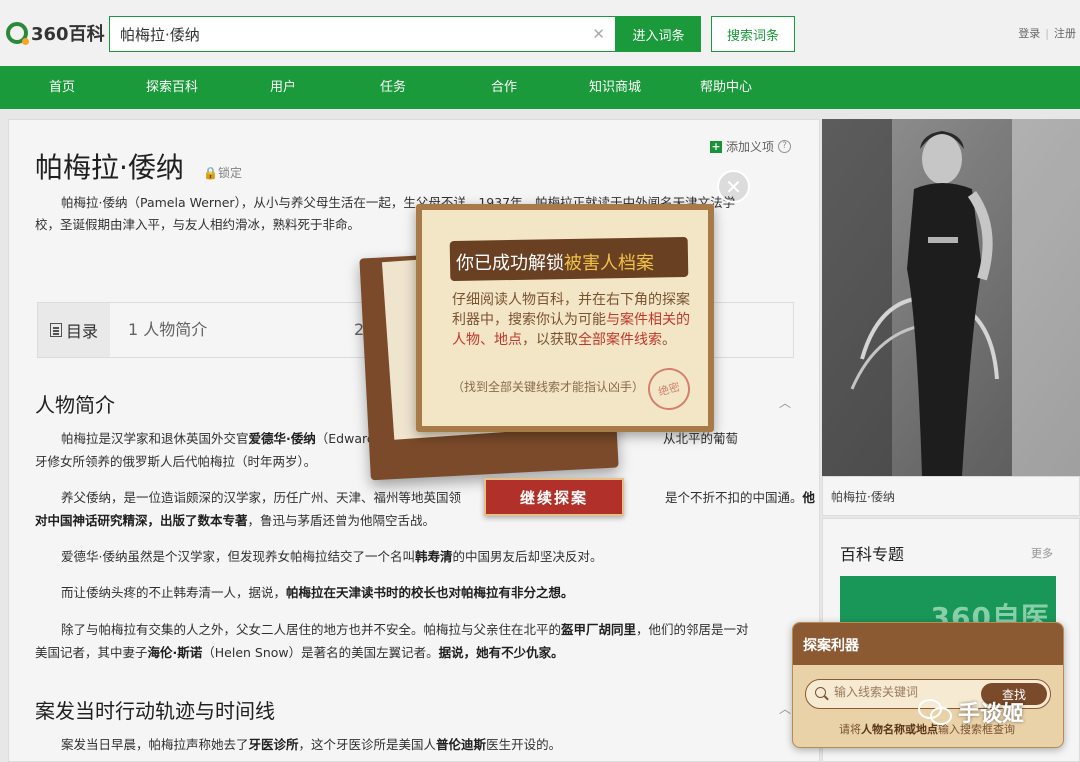 The width and height of the screenshot is (1080, 762). What do you see at coordinates (340, 34) in the screenshot?
I see `search-input` at bounding box center [340, 34].